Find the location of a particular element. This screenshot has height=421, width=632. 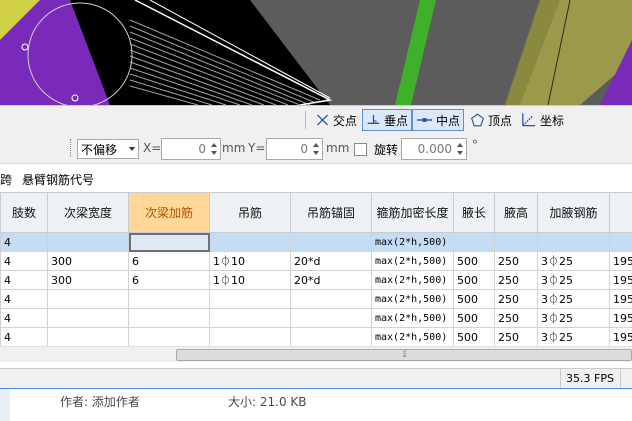

offset-mode-select: 不偏移 is located at coordinates (108, 149).